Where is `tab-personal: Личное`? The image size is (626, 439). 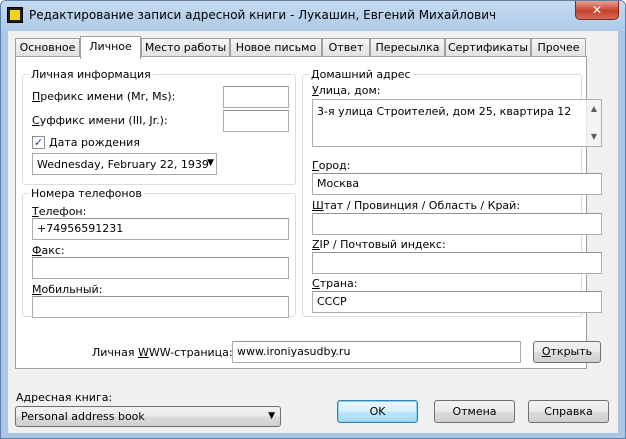
tab-personal: Личное is located at coordinates (110, 47).